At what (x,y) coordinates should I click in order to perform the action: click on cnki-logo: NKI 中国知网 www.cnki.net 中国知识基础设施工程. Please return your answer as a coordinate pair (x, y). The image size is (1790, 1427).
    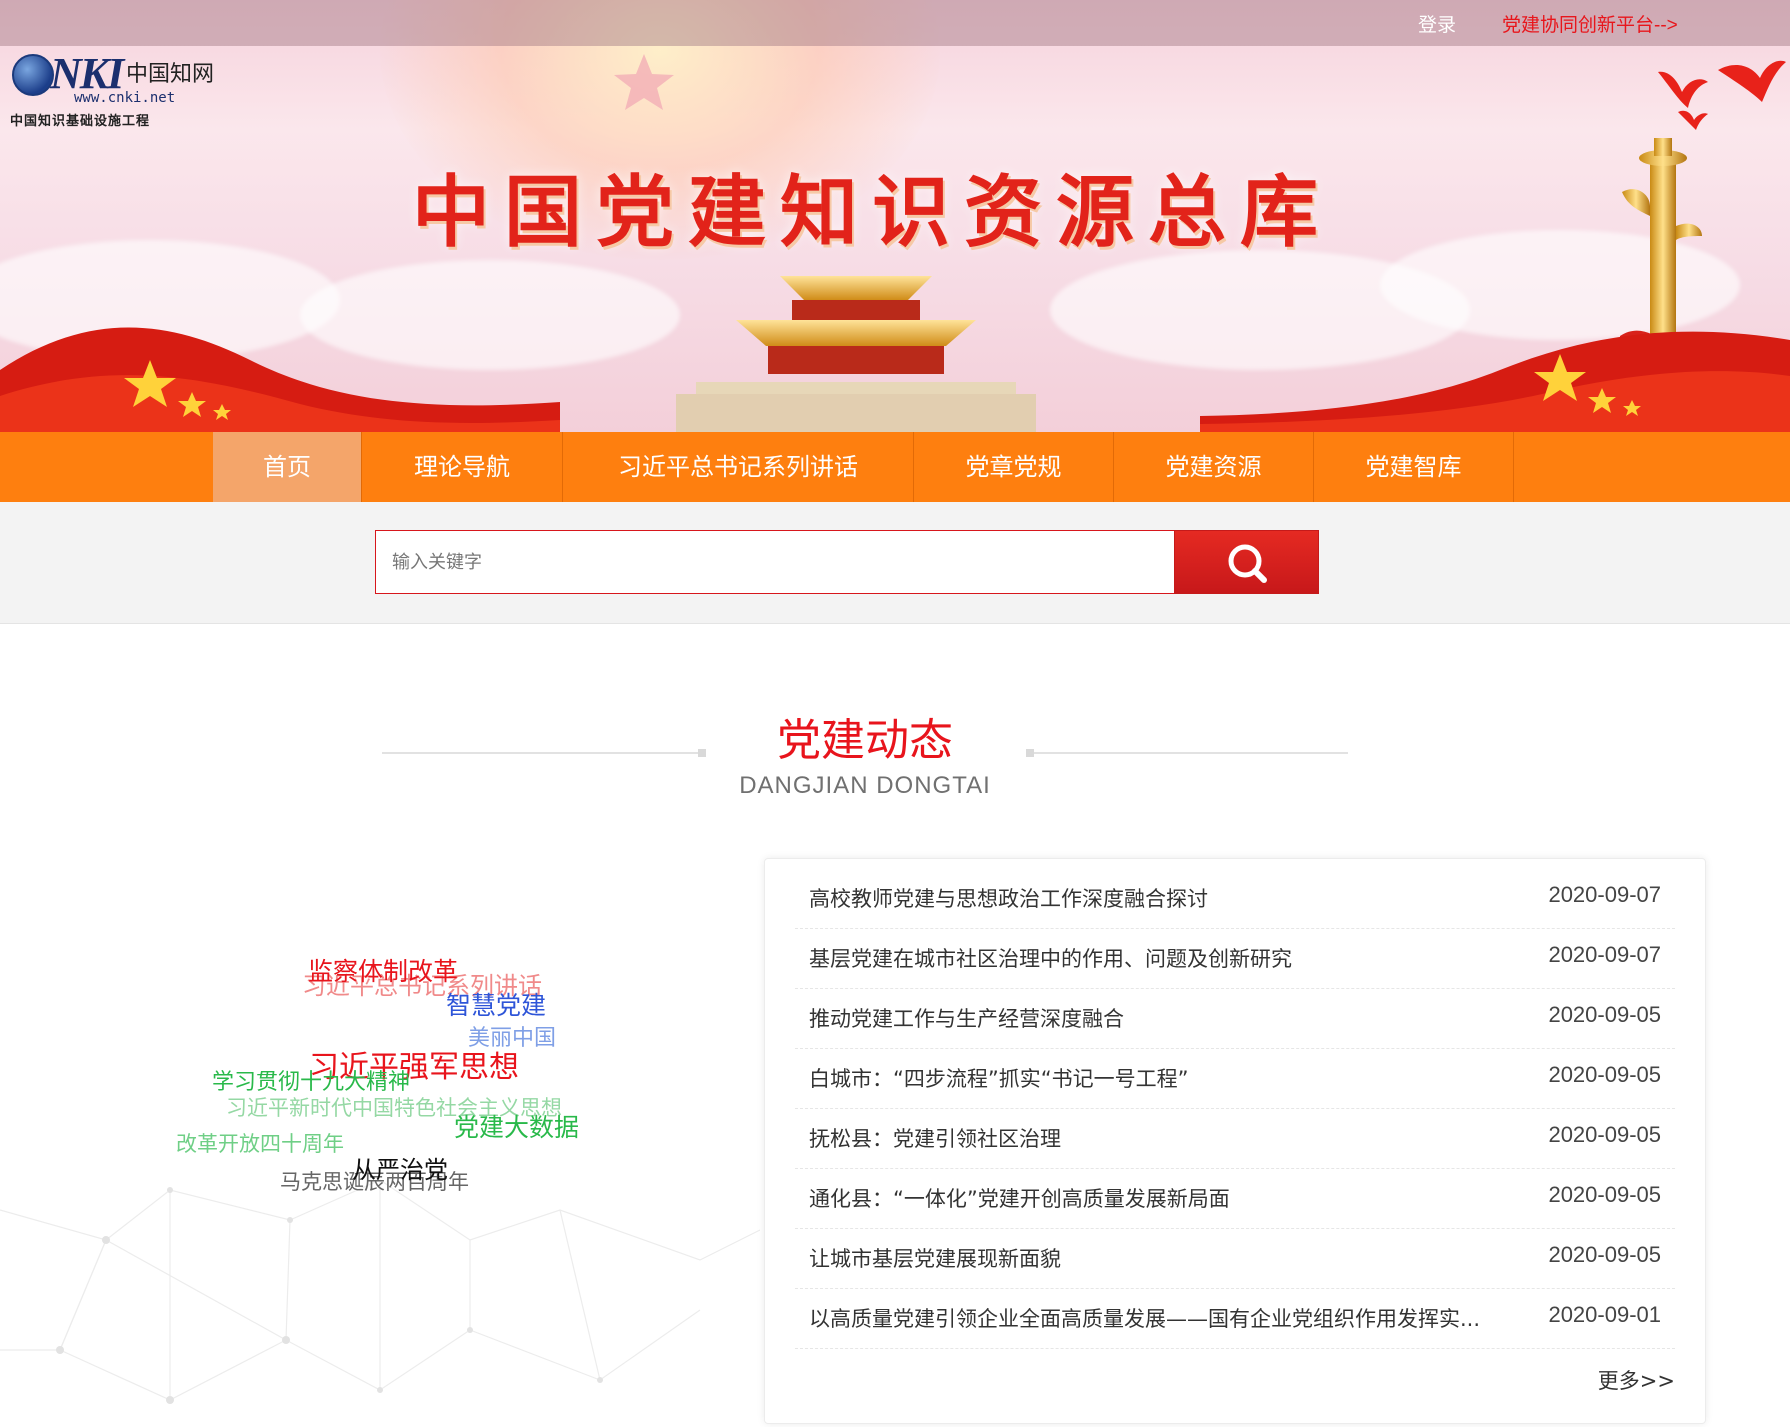
    Looking at the image, I should click on (120, 89).